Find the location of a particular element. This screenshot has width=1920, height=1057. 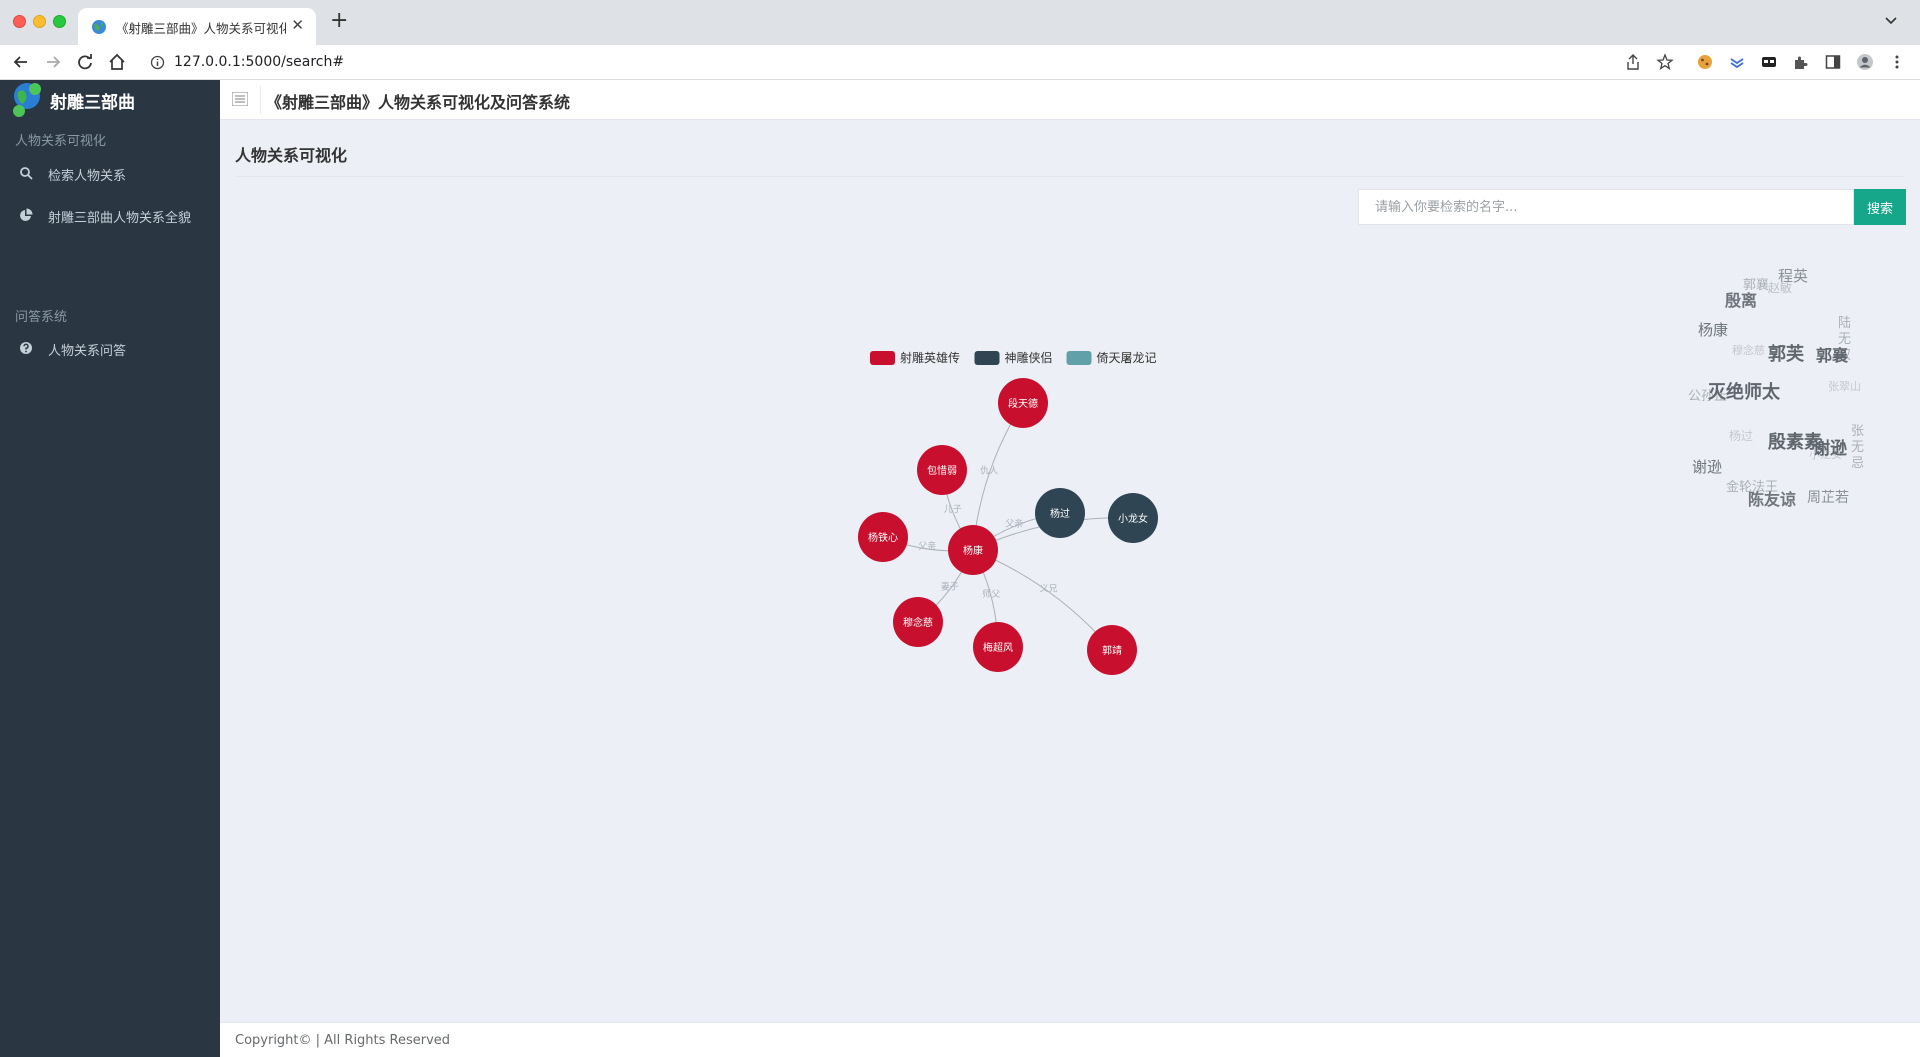

back-arrow-icon is located at coordinates (21, 62).